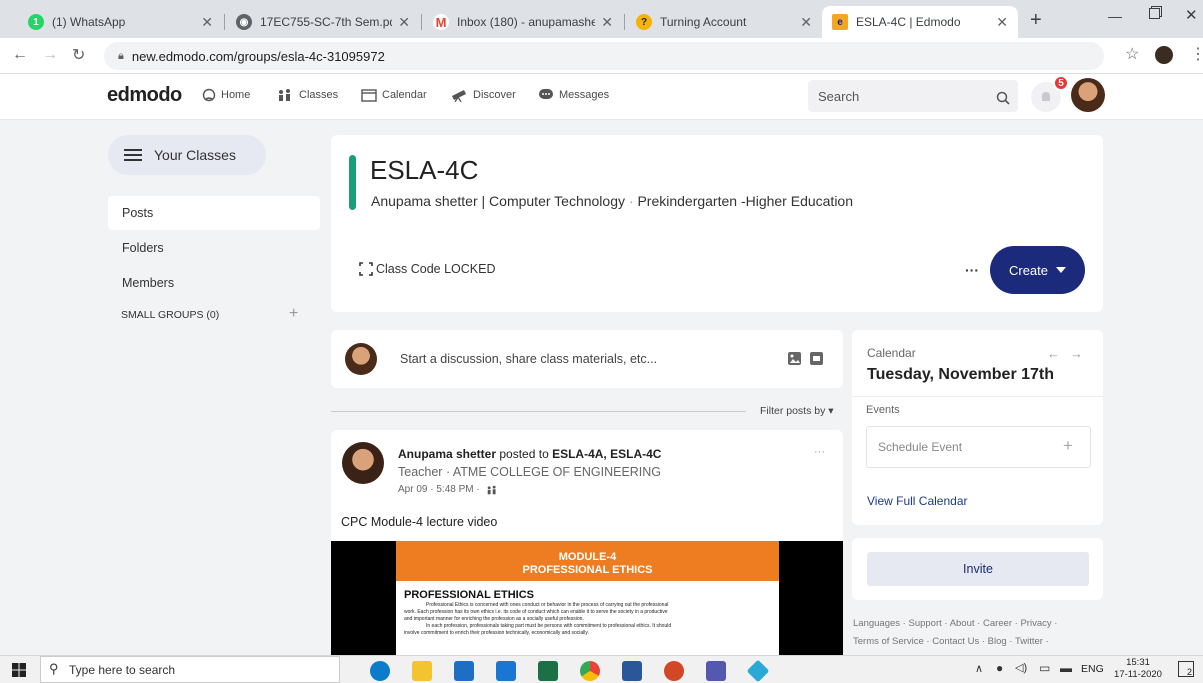 Image resolution: width=1203 pixels, height=683 pixels. What do you see at coordinates (1088, 95) in the screenshot?
I see `user-avatar` at bounding box center [1088, 95].